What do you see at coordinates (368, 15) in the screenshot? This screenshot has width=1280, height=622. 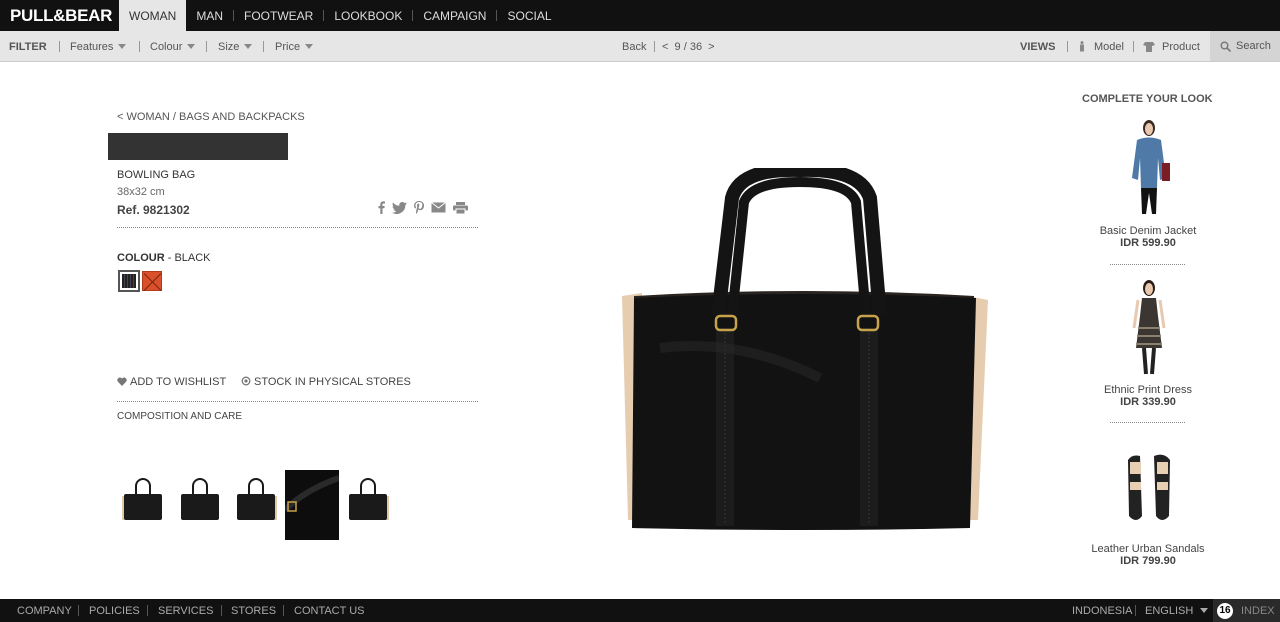 I see `nav-lookbook: LOOKBOOK` at bounding box center [368, 15].